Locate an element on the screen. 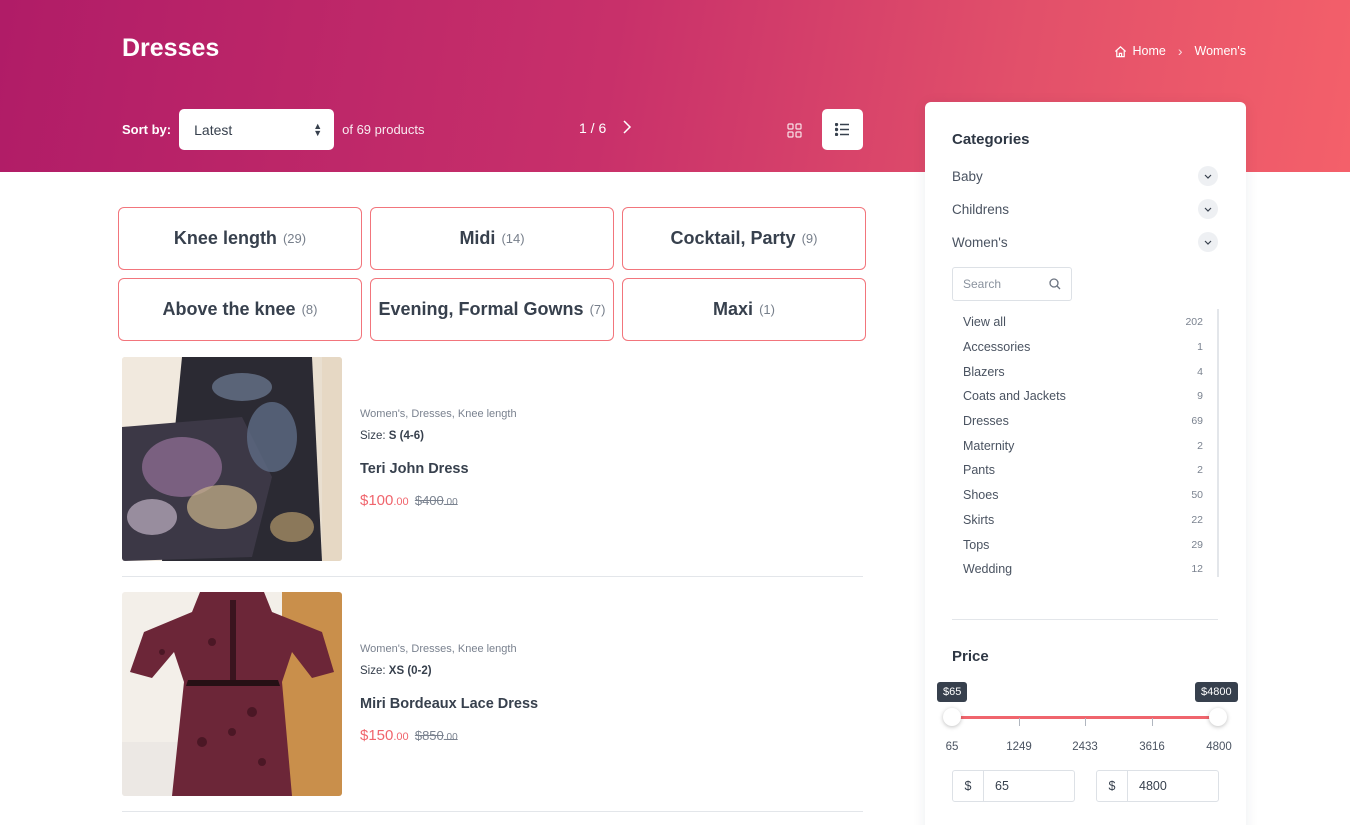 This screenshot has height=825, width=1350. subcategory-item: Maternity 2 is located at coordinates (1083, 445).